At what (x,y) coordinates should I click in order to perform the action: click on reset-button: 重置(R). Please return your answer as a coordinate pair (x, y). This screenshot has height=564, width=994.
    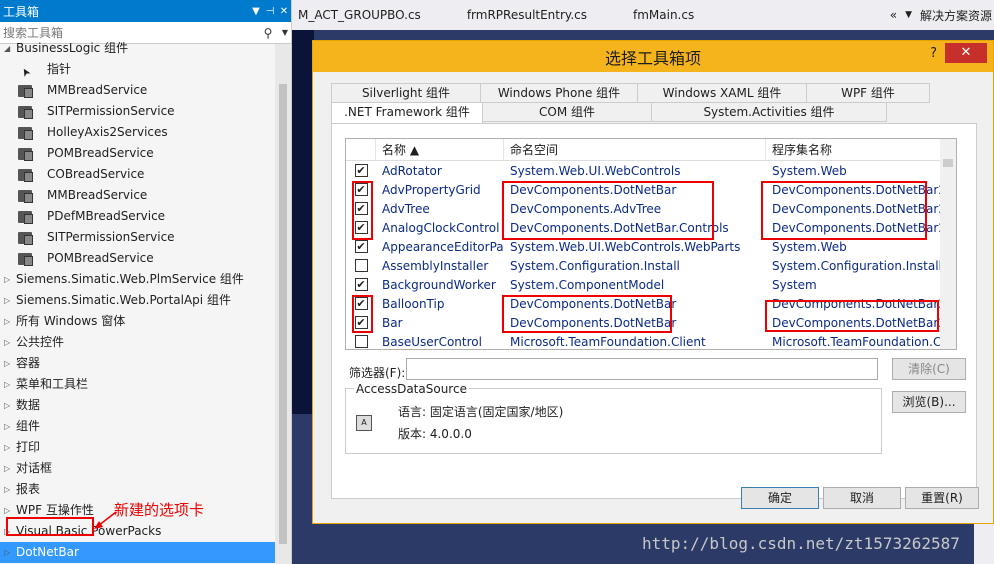
    Looking at the image, I should click on (942, 498).